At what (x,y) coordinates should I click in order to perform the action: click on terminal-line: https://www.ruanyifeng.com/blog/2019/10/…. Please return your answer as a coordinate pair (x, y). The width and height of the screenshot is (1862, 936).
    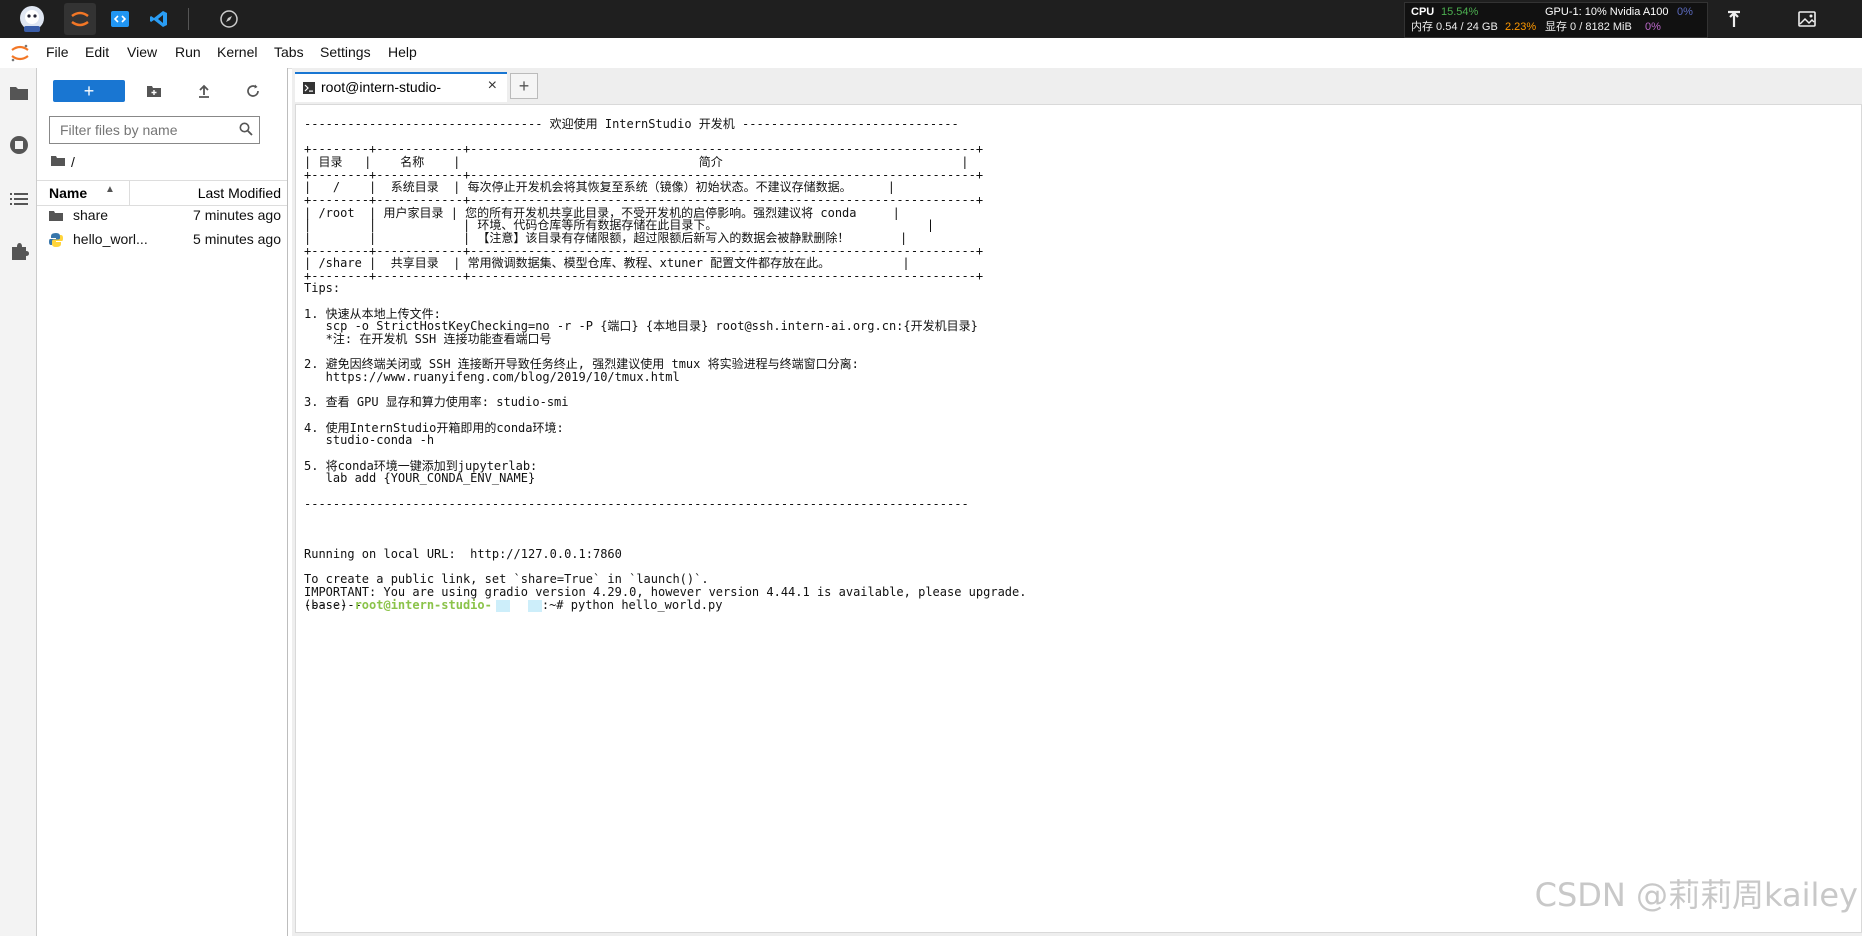
    Looking at the image, I should click on (492, 377).